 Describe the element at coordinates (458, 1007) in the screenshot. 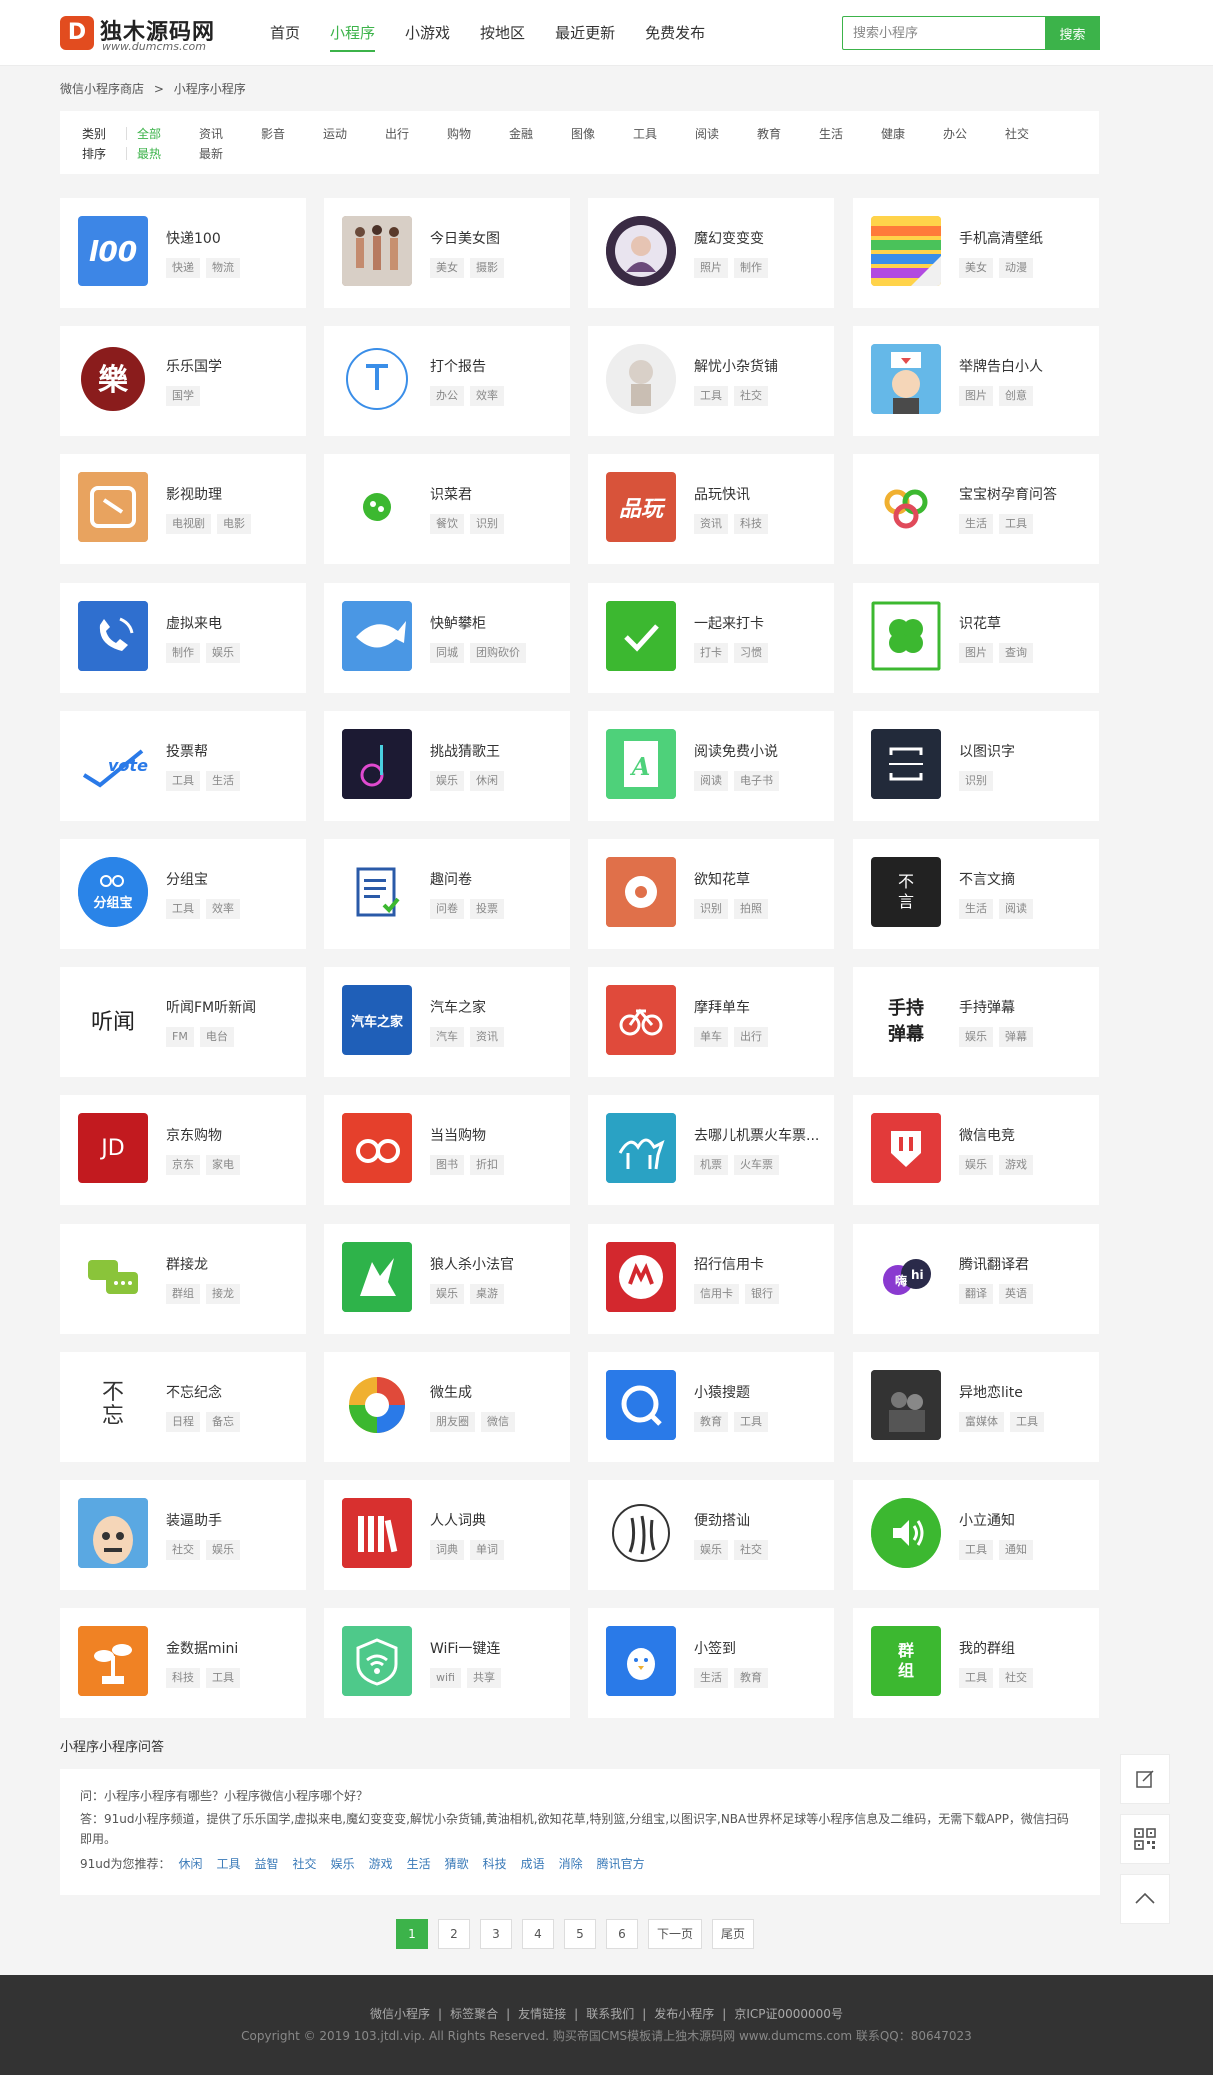

I see `app-name: 汽车之家` at that location.